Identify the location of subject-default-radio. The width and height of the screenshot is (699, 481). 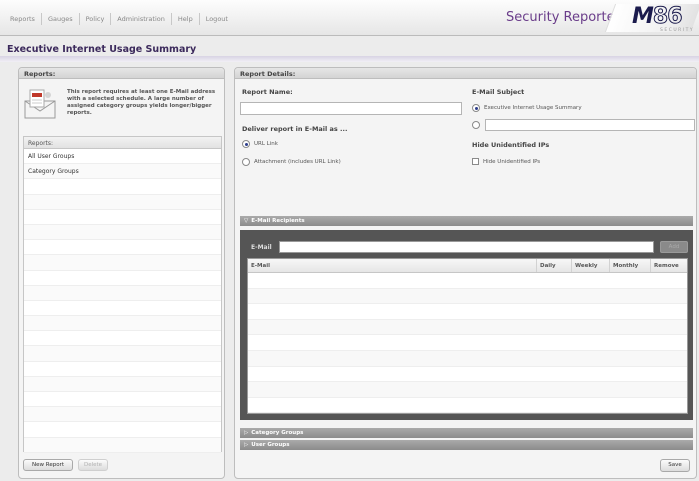
(476, 108).